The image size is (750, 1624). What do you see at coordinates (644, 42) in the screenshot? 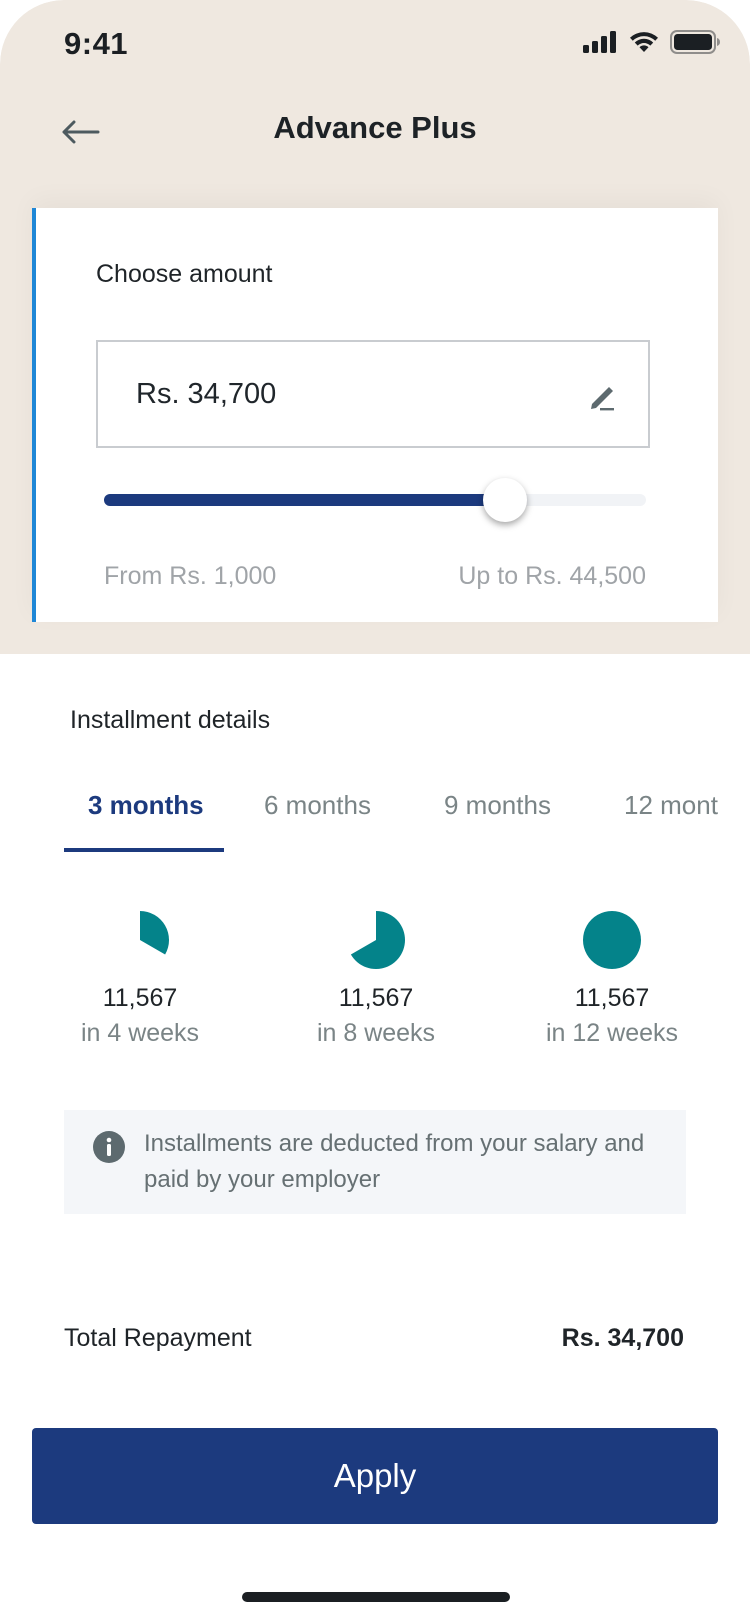
I see `wifi-icon` at bounding box center [644, 42].